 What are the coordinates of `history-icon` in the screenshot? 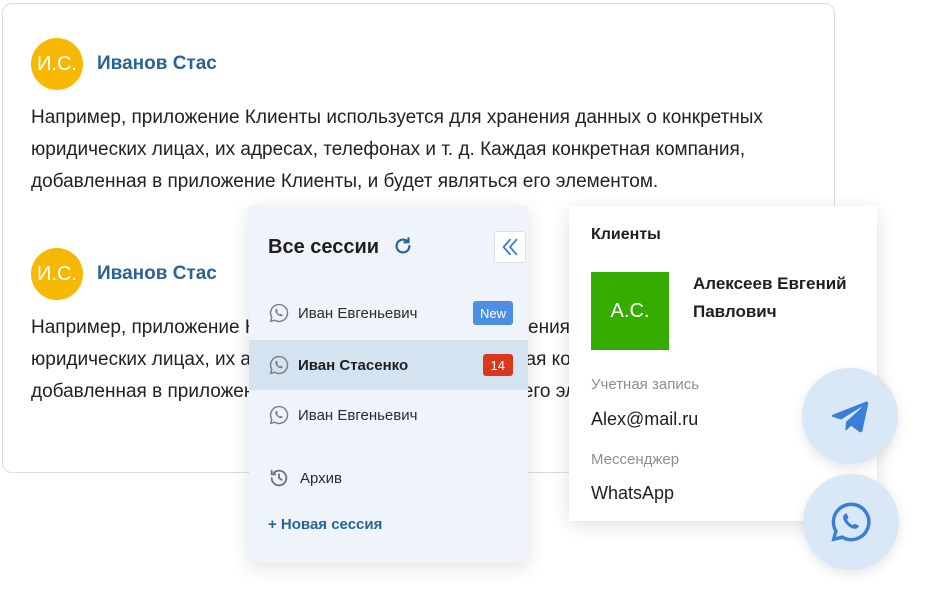 It's located at (279, 478).